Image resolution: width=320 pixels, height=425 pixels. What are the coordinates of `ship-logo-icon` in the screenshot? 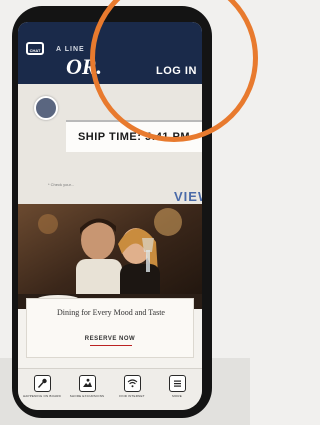 It's located at (46, 108).